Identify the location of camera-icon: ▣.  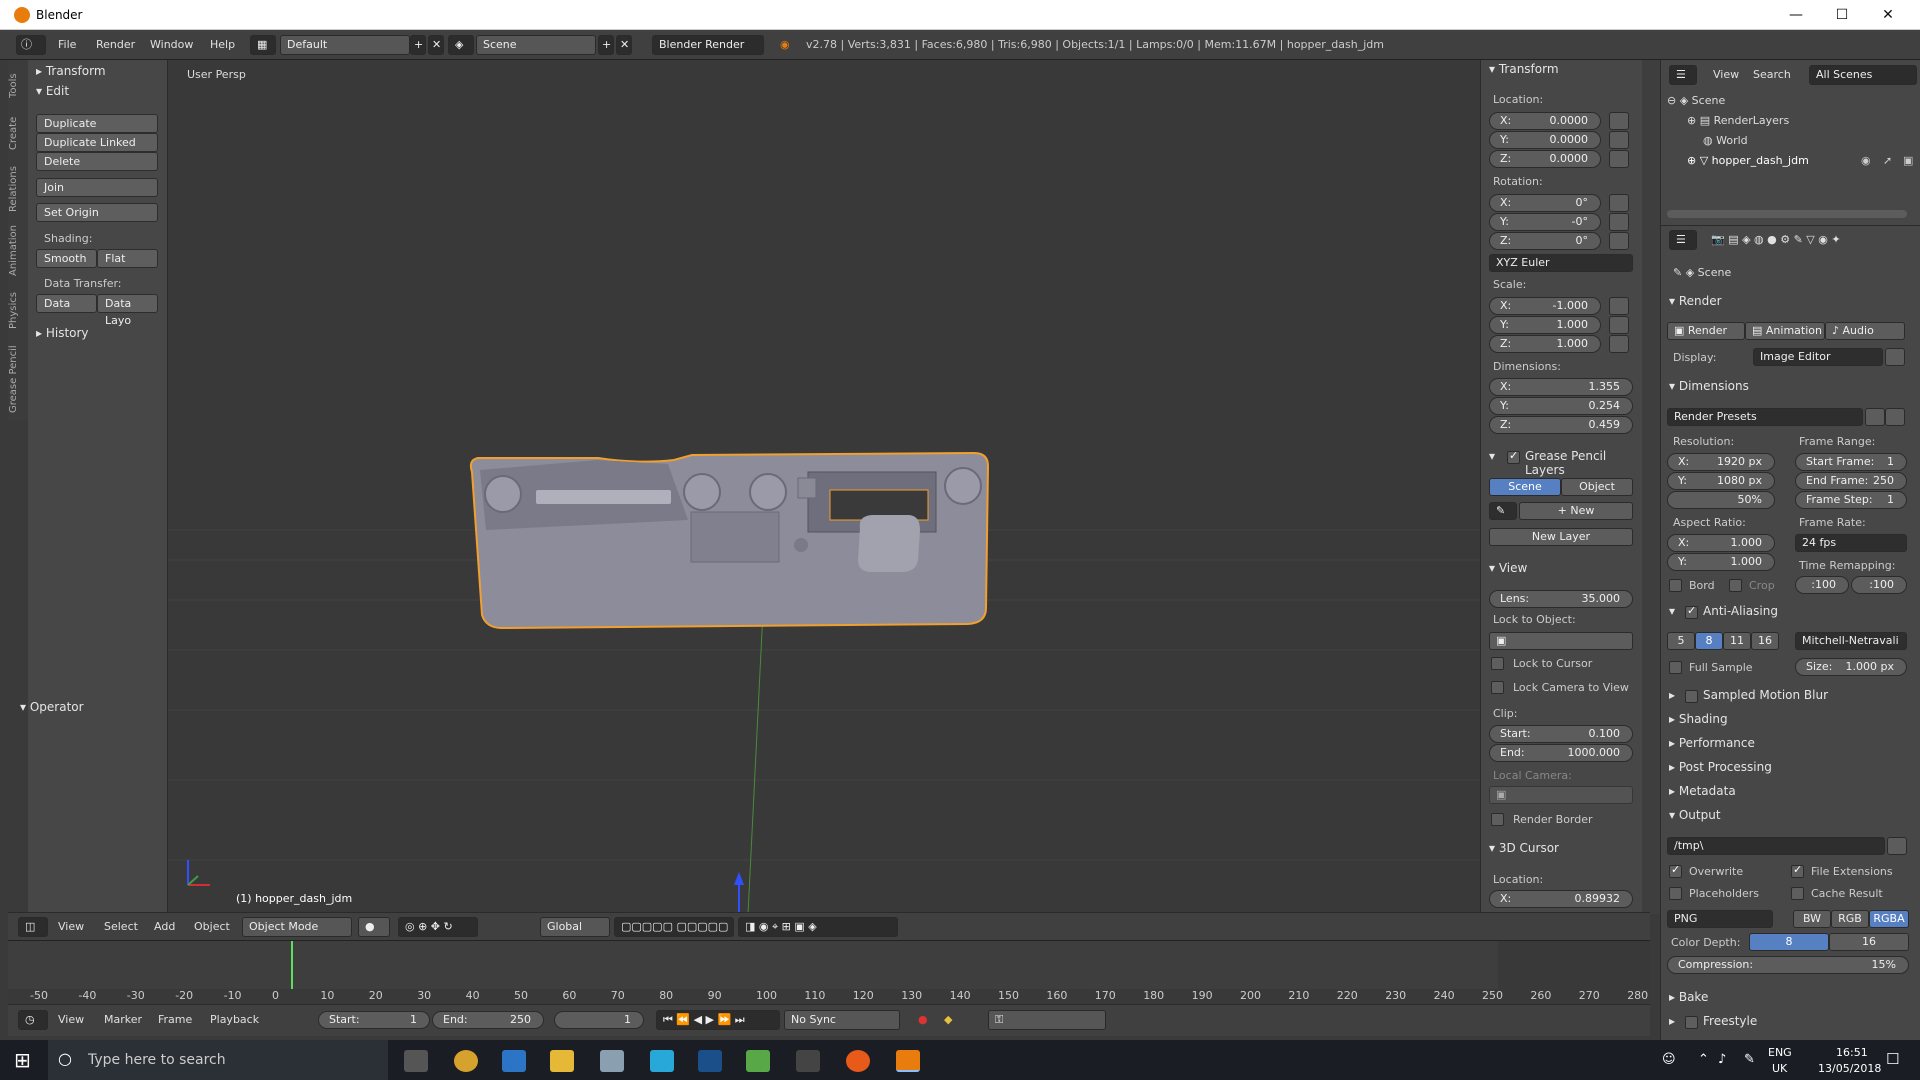
(1908, 160).